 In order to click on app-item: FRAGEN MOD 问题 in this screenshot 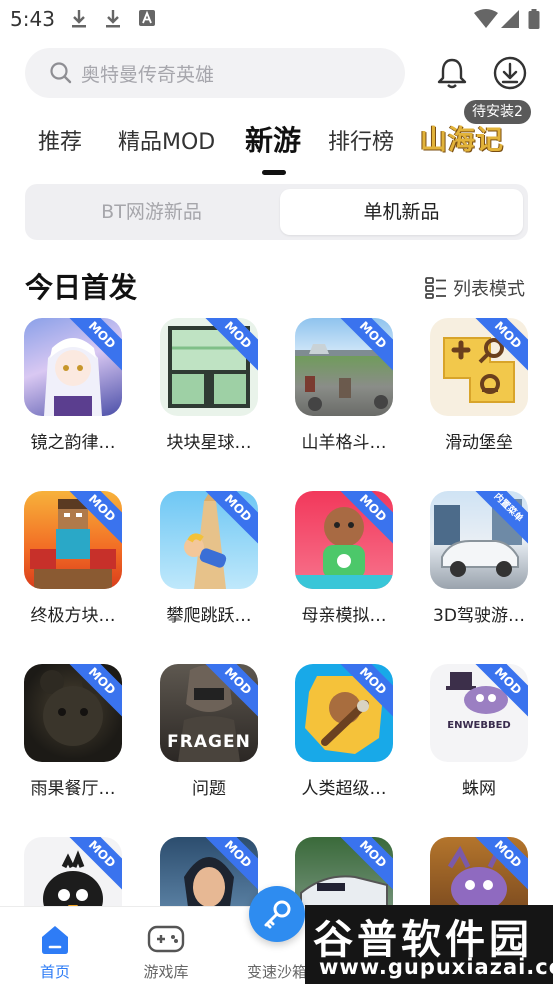, I will do `click(209, 731)`.